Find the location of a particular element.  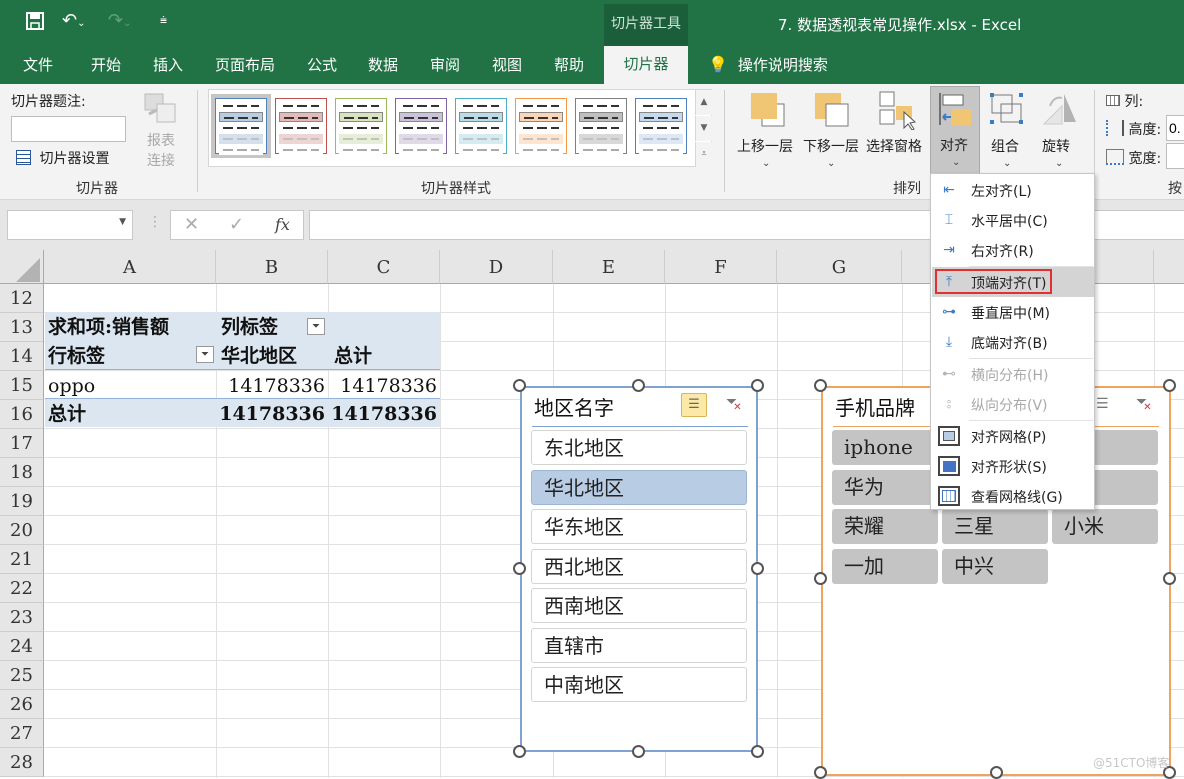

send-backward-button: 下移一层 ⌄ is located at coordinates (831, 131).